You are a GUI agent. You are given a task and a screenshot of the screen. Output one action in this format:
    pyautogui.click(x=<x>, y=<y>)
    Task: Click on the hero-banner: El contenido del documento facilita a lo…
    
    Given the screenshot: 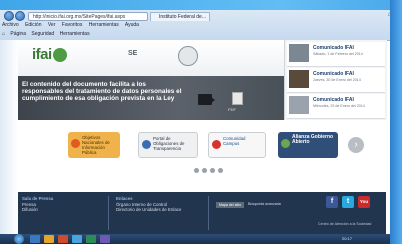 What is the action you would take?
    pyautogui.click(x=151, y=98)
    